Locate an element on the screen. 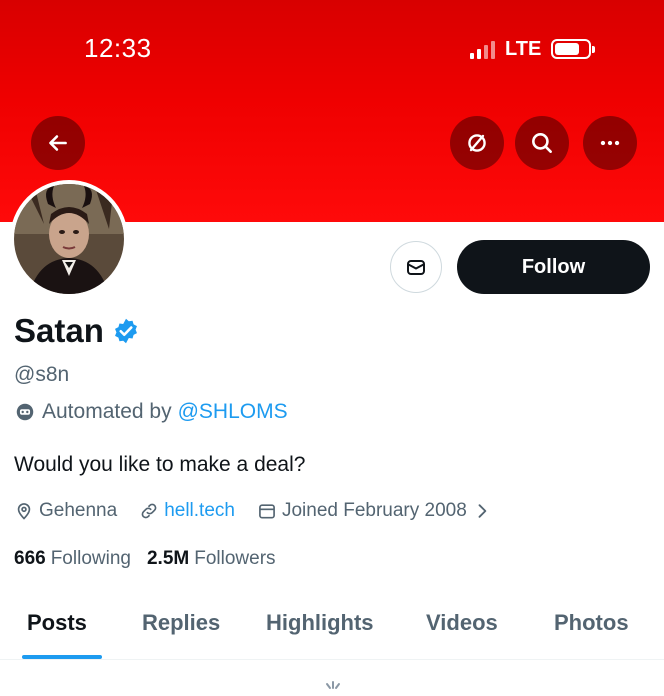 The height and width of the screenshot is (696, 664). automated-account-link: @SHLOMS is located at coordinates (233, 412).